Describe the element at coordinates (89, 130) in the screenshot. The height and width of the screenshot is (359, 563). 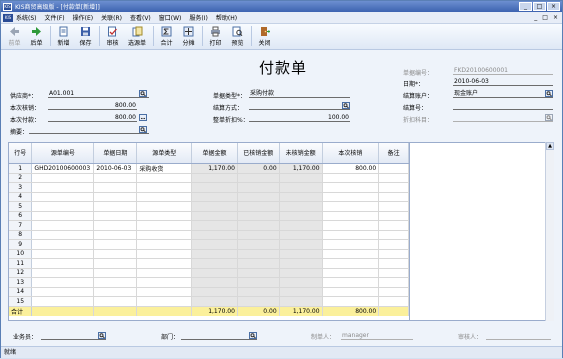
I see `summary-field` at that location.